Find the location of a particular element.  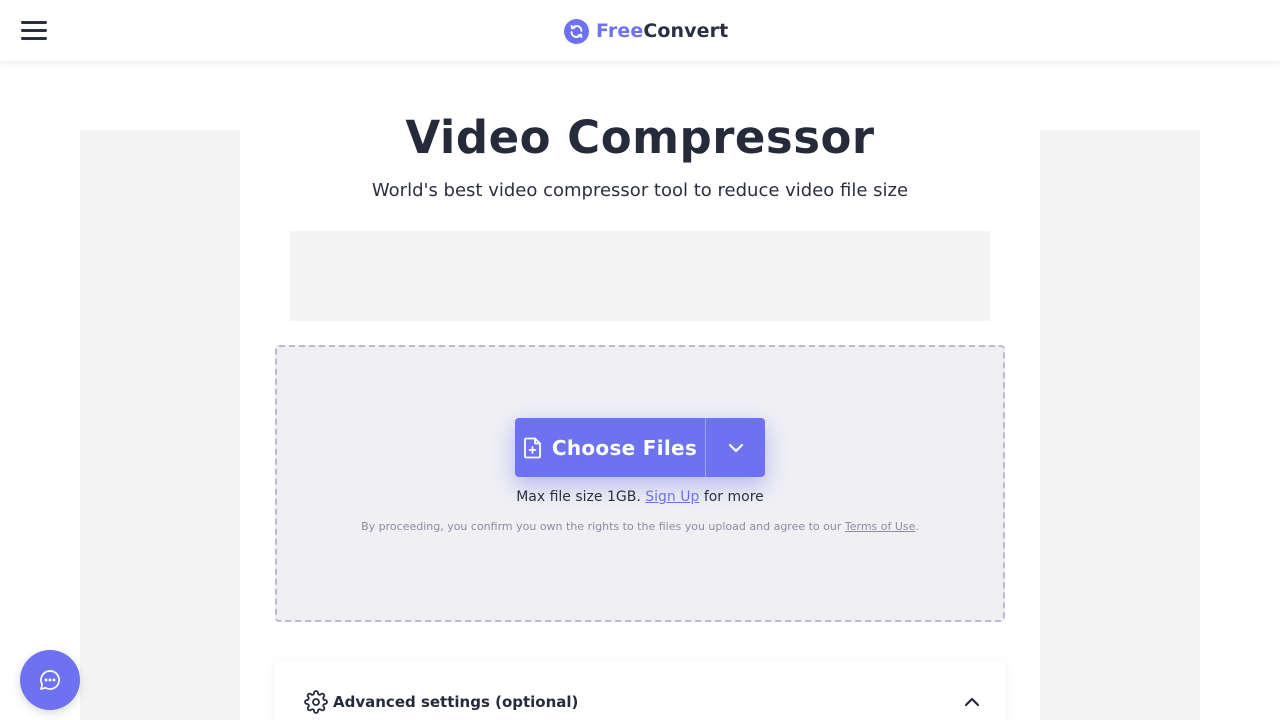

logo-text-convert: Convert is located at coordinates (686, 31).